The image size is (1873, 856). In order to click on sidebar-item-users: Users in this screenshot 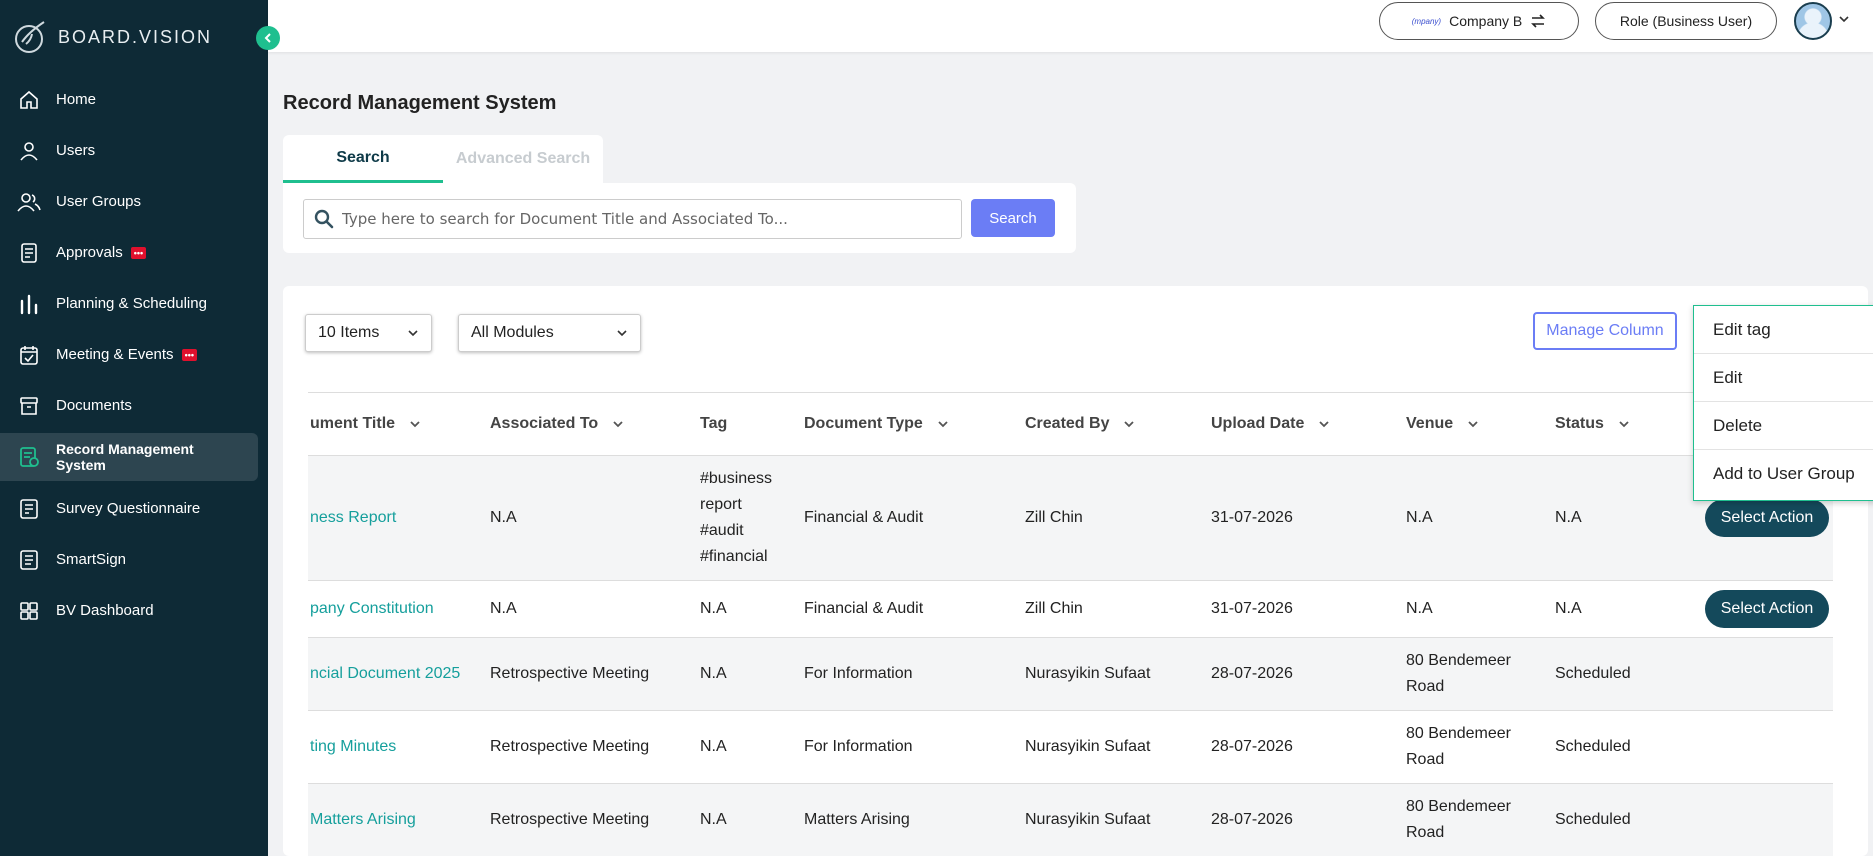, I will do `click(134, 150)`.